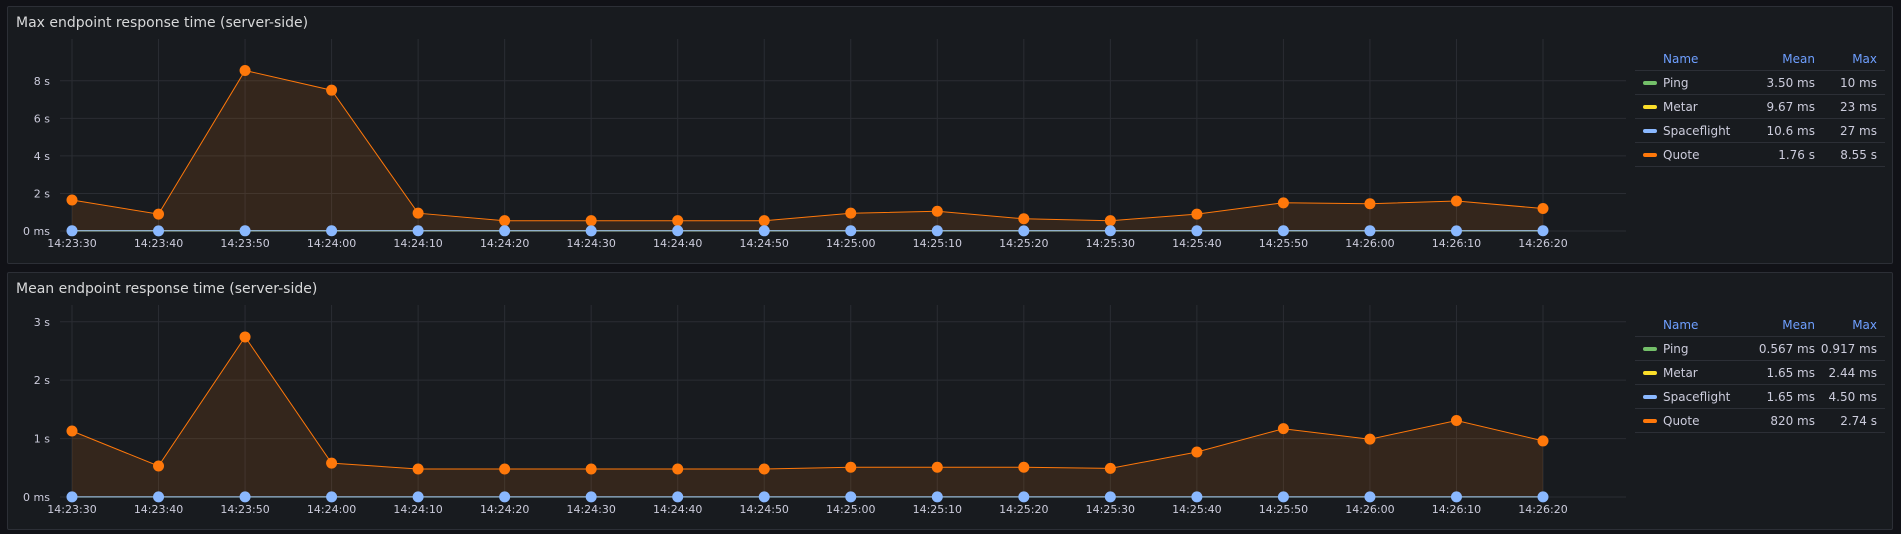 The width and height of the screenshot is (1901, 534). I want to click on legend-row-ping: Ping 3.50 ms 10 ms, so click(1760, 83).